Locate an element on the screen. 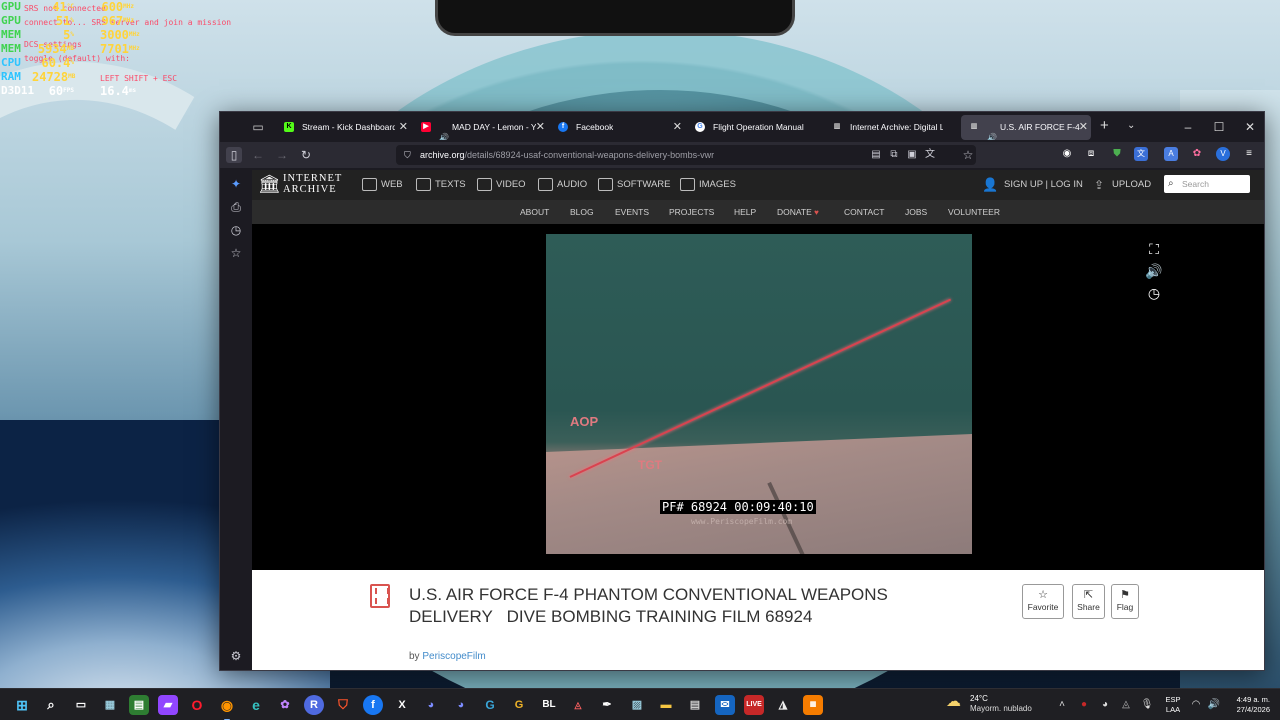 This screenshot has height=720, width=1280. blog-link: BLOG is located at coordinates (582, 212).